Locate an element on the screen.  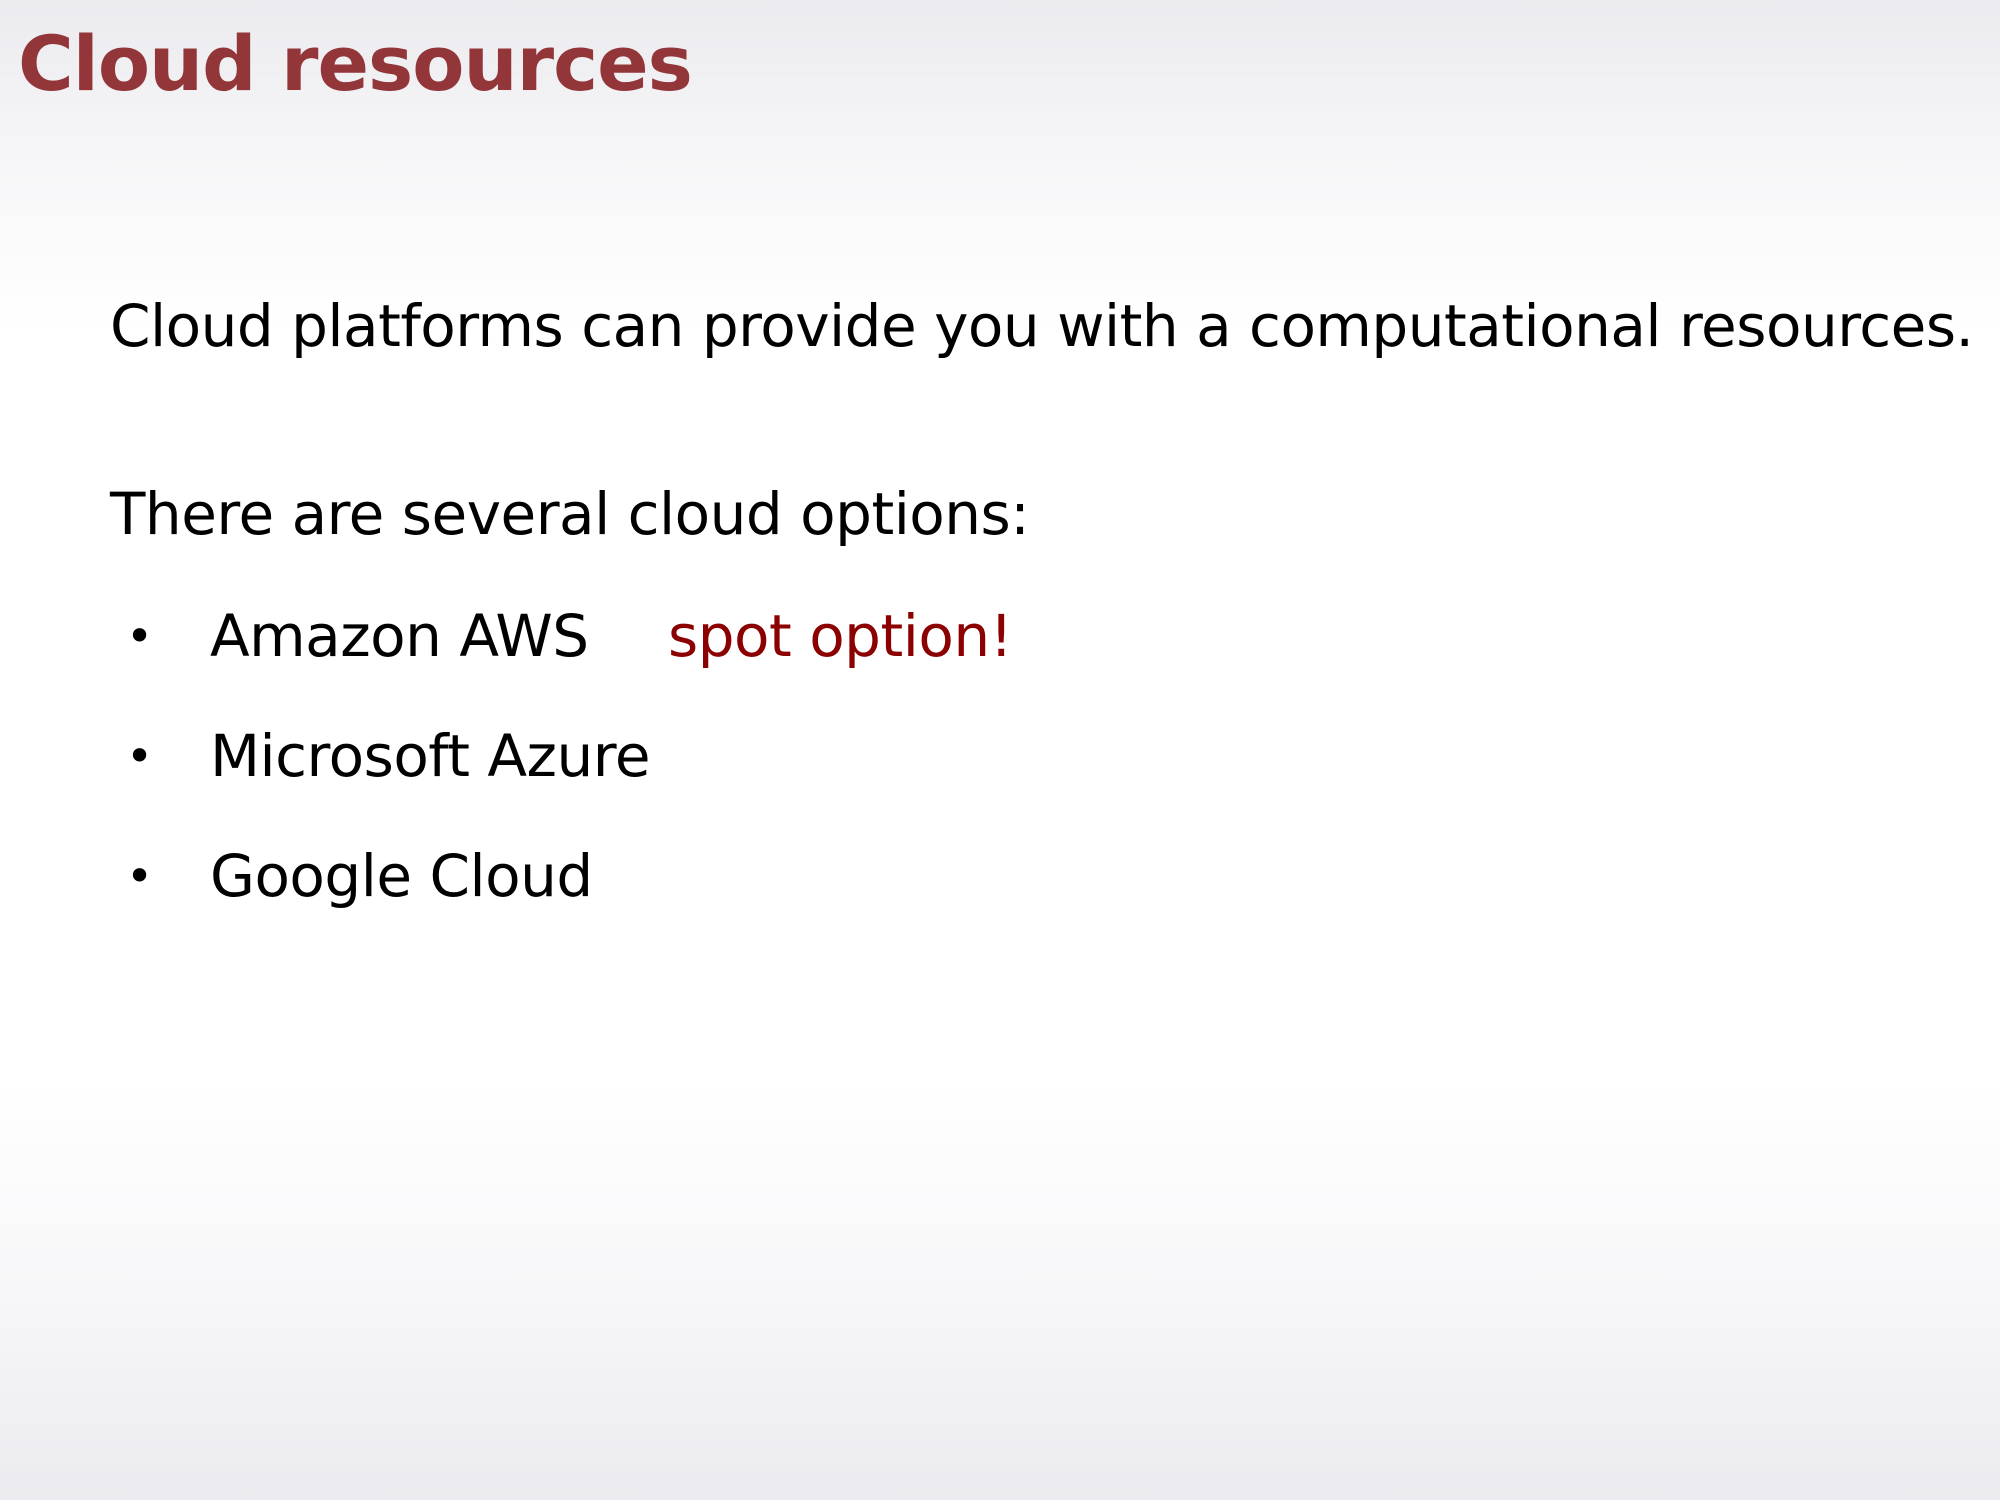
list-item-label: Microsoft Azure is located at coordinates (430, 756).